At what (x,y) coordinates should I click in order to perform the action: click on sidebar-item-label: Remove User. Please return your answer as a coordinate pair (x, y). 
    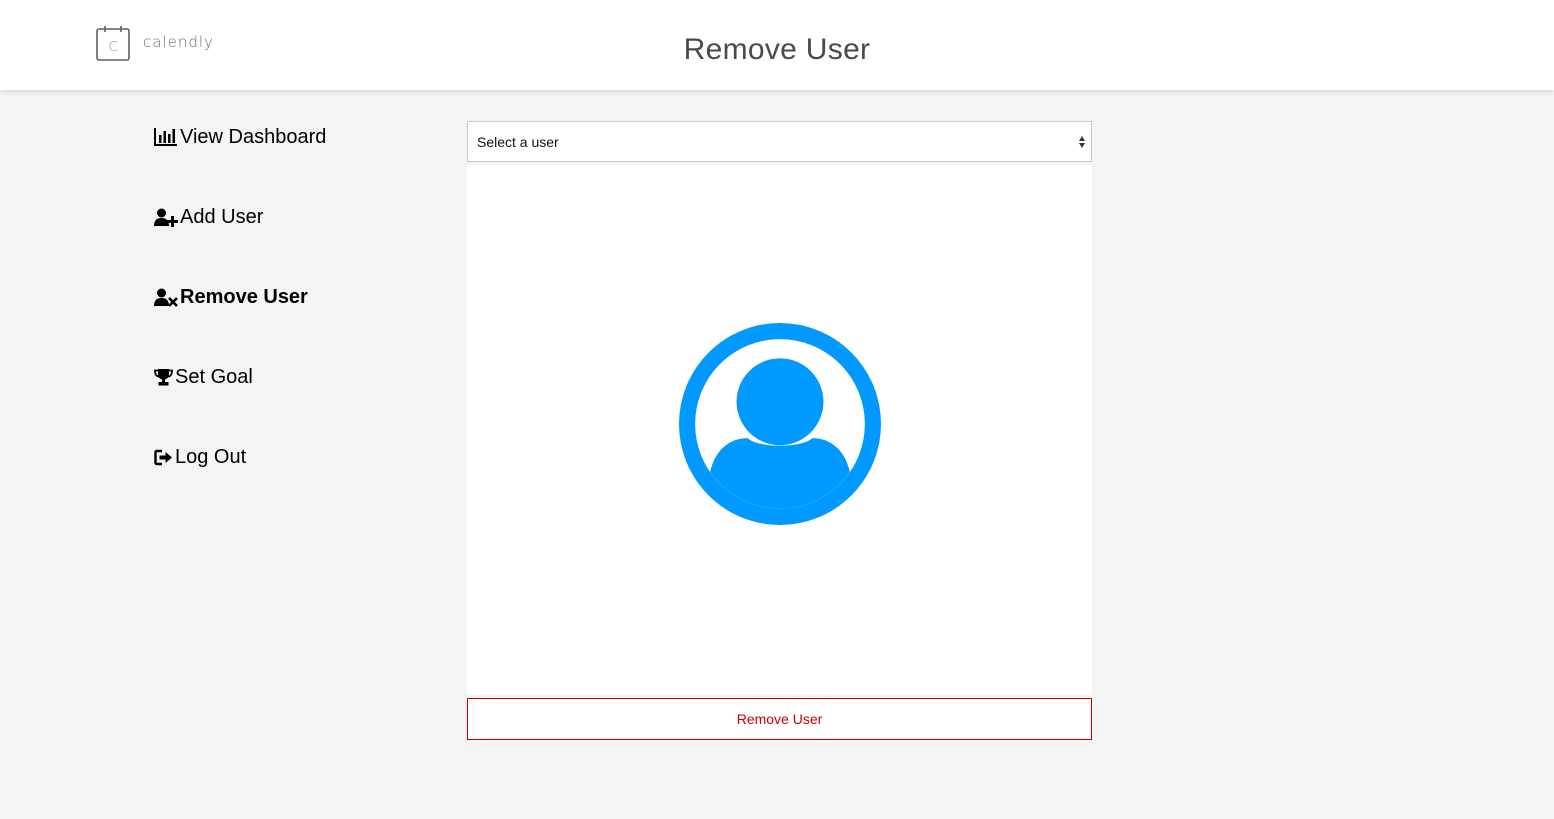
    Looking at the image, I should click on (244, 296).